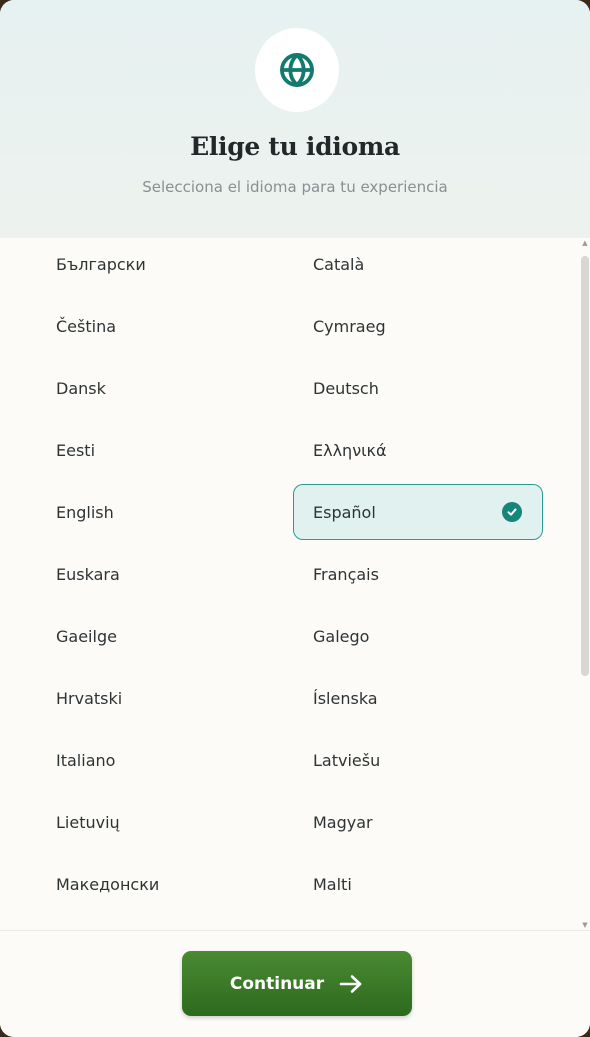  Describe the element at coordinates (418, 450) in the screenshot. I see `language-option: Ελληνικά` at that location.